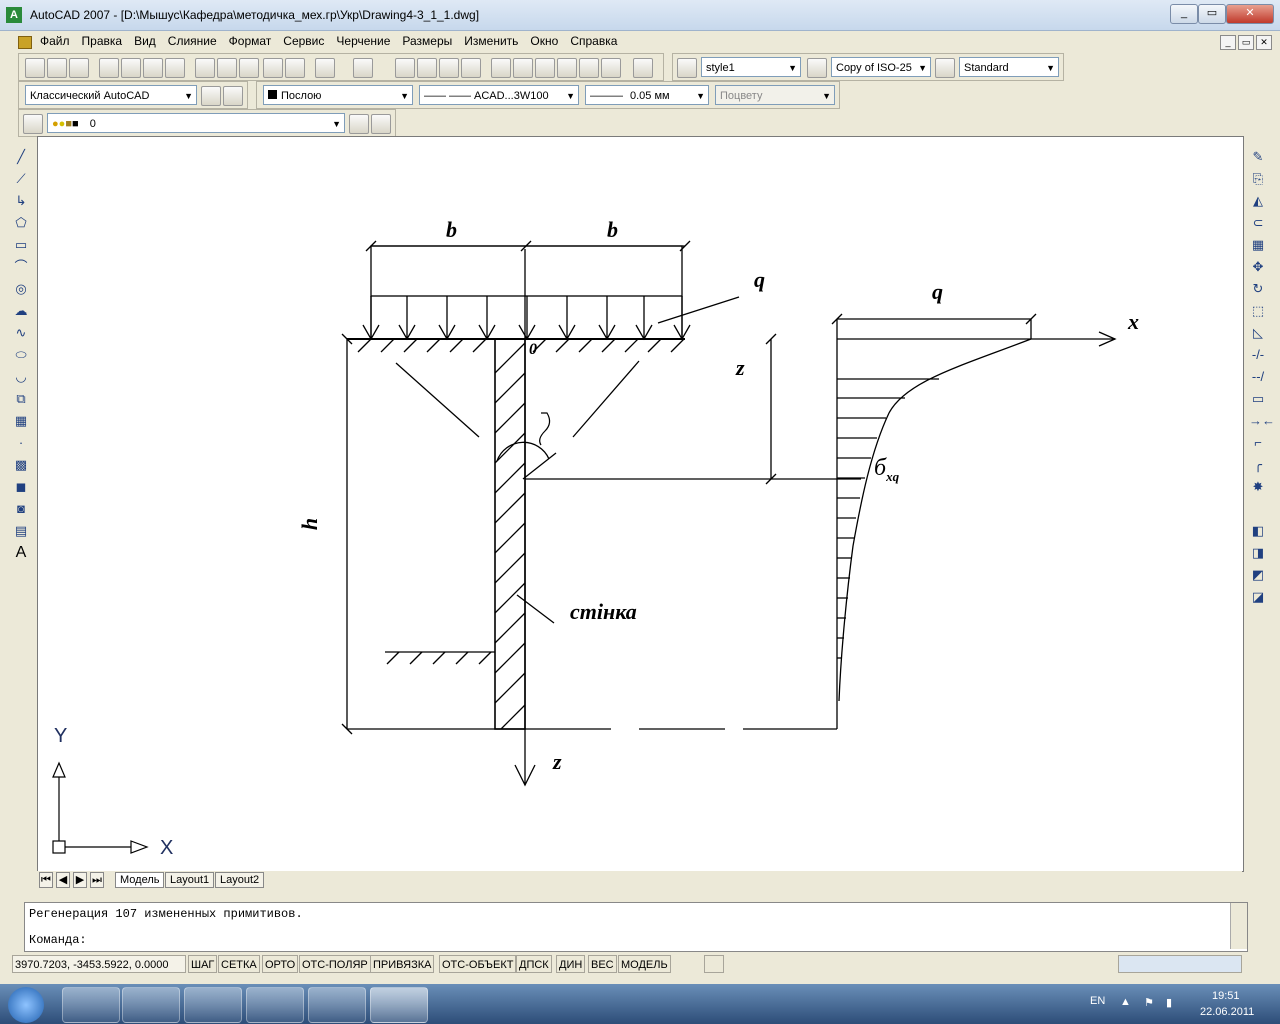  I want to click on help-icon, so click(643, 68).